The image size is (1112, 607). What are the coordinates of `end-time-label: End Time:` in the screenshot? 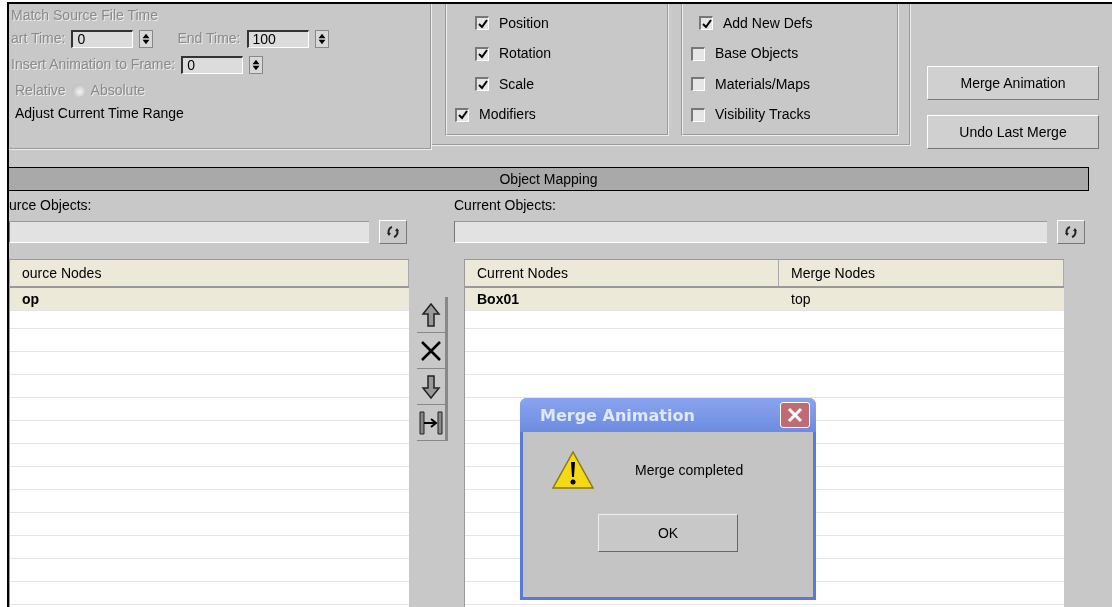 It's located at (209, 38).